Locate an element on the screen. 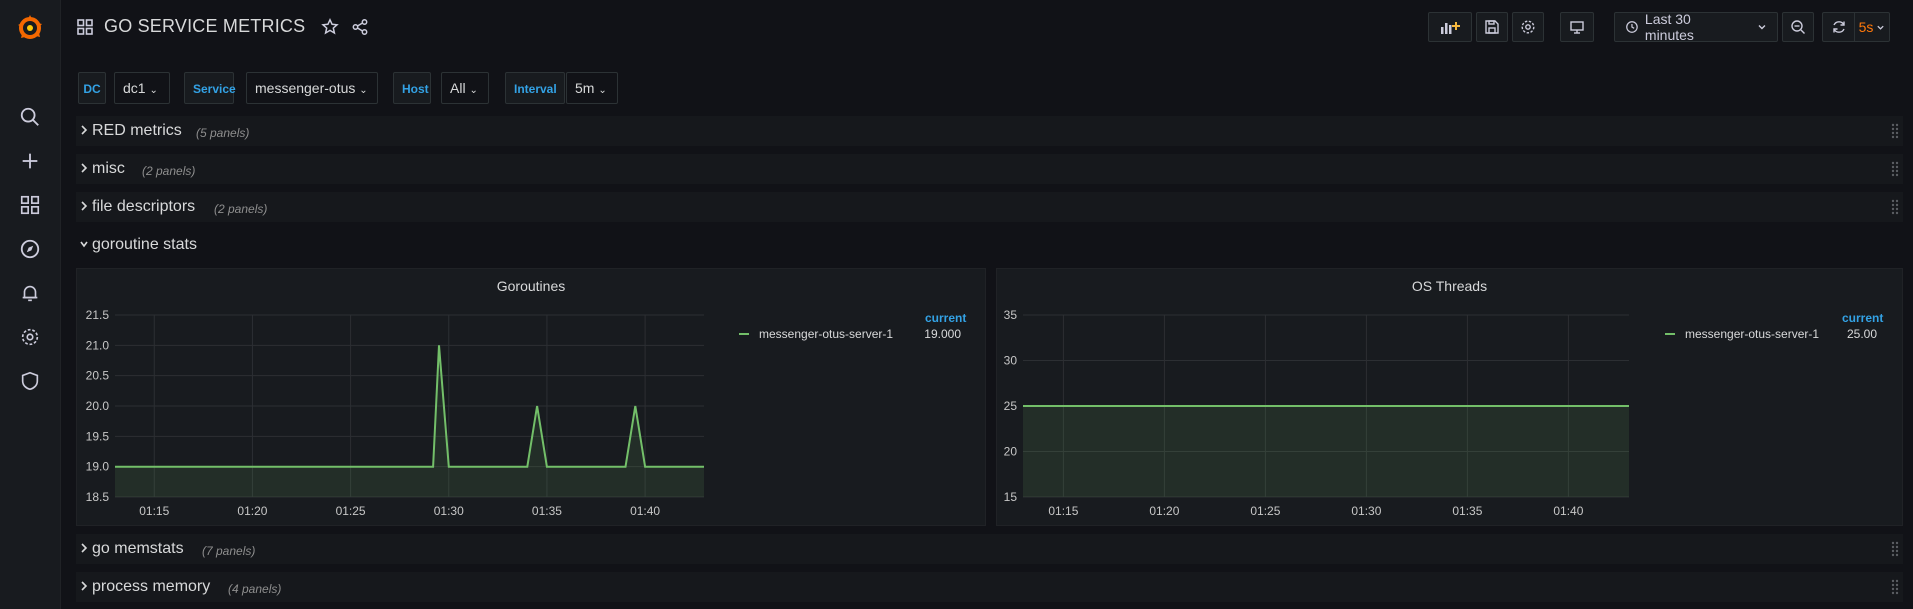  variable-label-dc: DC is located at coordinates (92, 88).